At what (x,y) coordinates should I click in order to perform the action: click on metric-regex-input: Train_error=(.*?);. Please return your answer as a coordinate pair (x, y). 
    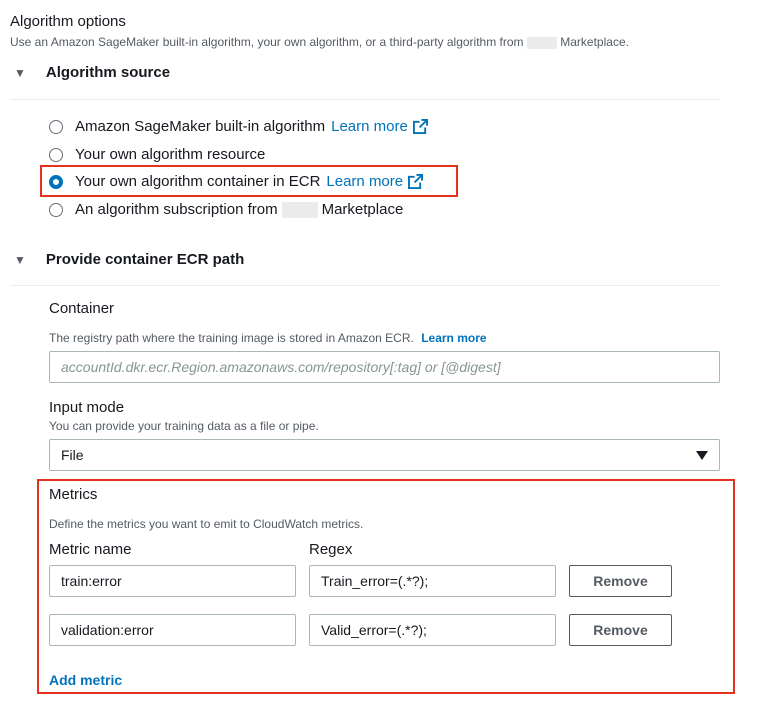
    Looking at the image, I should click on (432, 581).